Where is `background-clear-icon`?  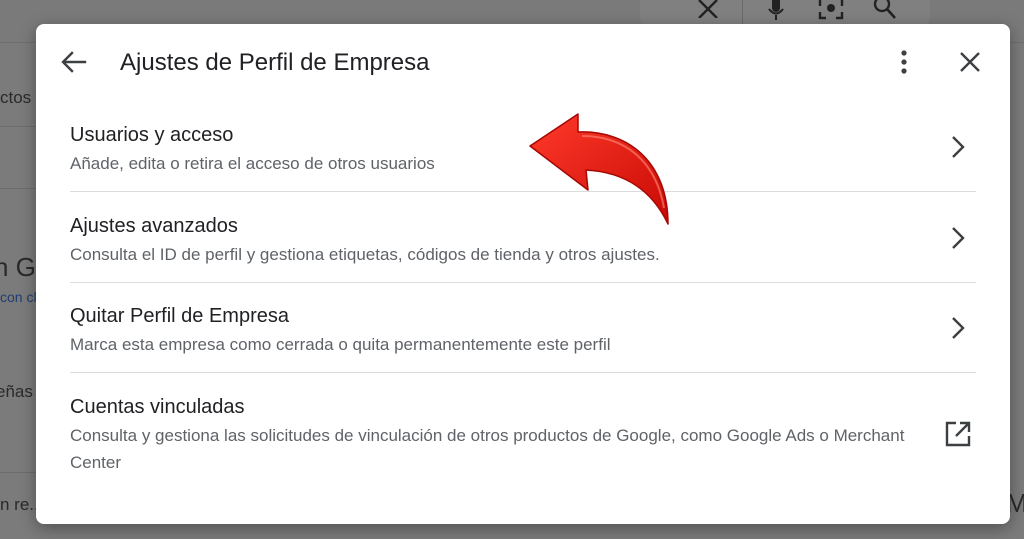
background-clear-icon is located at coordinates (708, 11).